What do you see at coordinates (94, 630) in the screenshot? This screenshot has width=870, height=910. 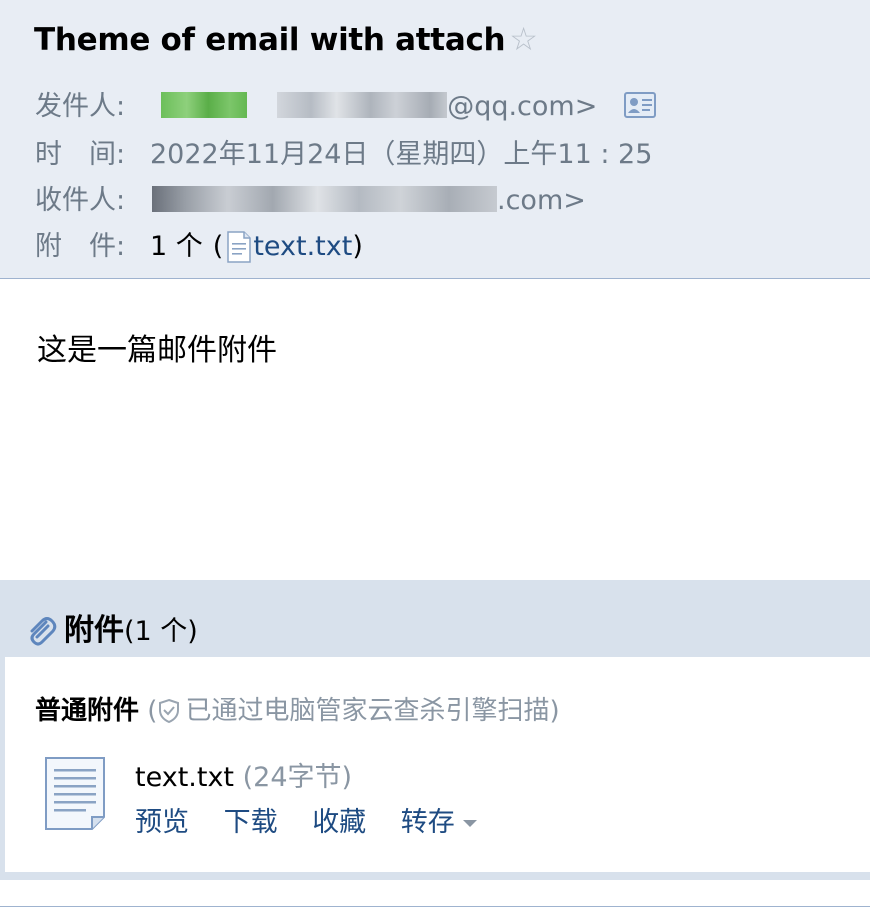 I see `attachment-title-label: 附件` at bounding box center [94, 630].